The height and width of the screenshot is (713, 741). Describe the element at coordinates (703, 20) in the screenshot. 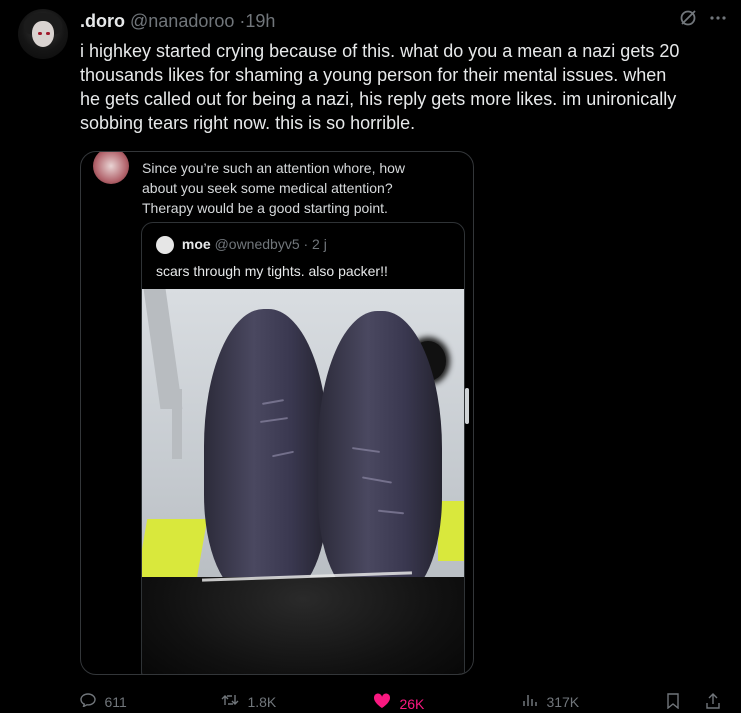

I see `top-icons` at that location.